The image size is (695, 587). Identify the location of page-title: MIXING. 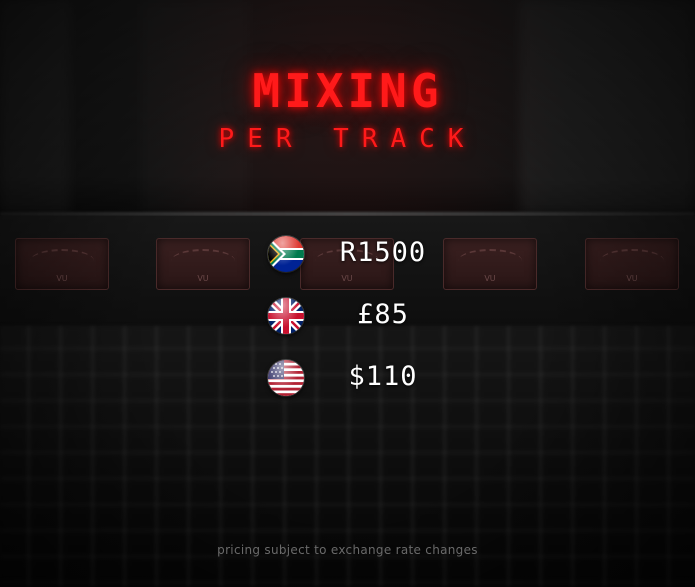
(347, 91).